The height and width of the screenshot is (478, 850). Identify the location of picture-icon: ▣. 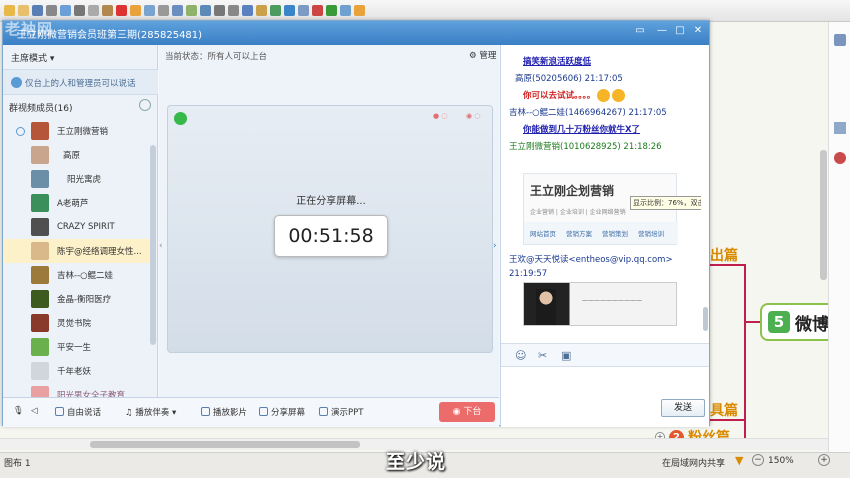
(566, 355).